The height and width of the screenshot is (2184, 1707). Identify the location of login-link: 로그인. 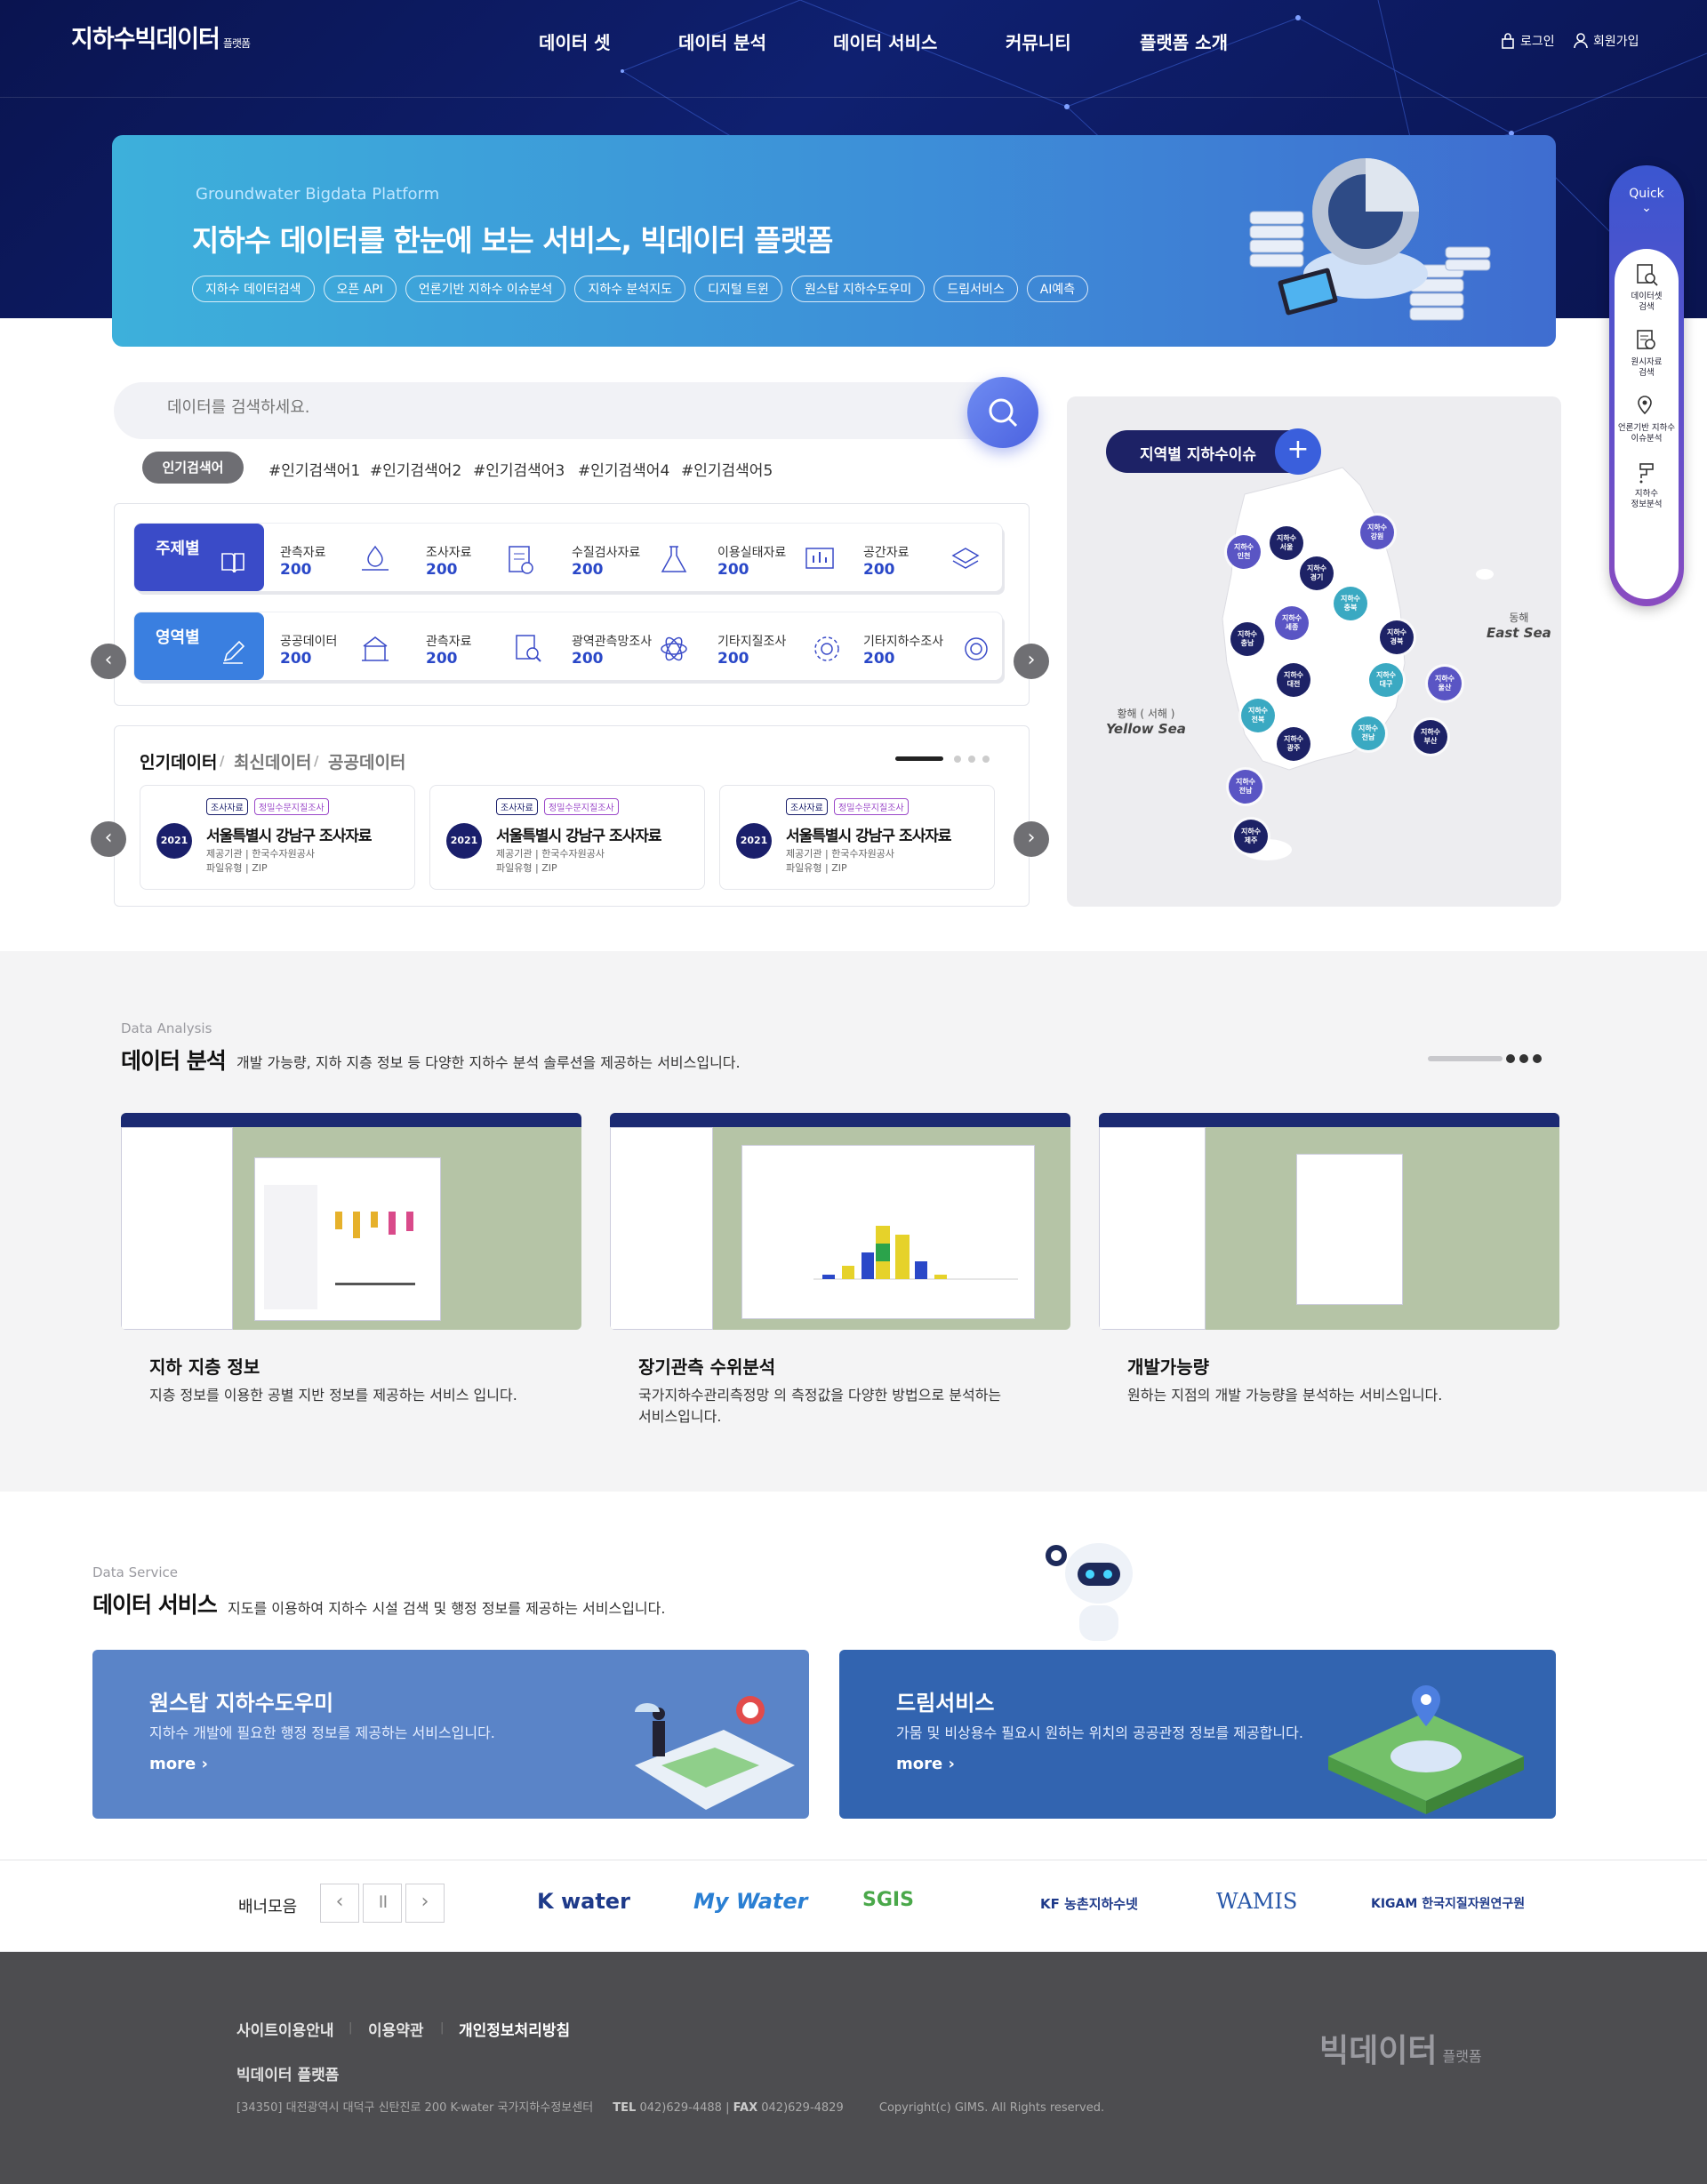
(1528, 41).